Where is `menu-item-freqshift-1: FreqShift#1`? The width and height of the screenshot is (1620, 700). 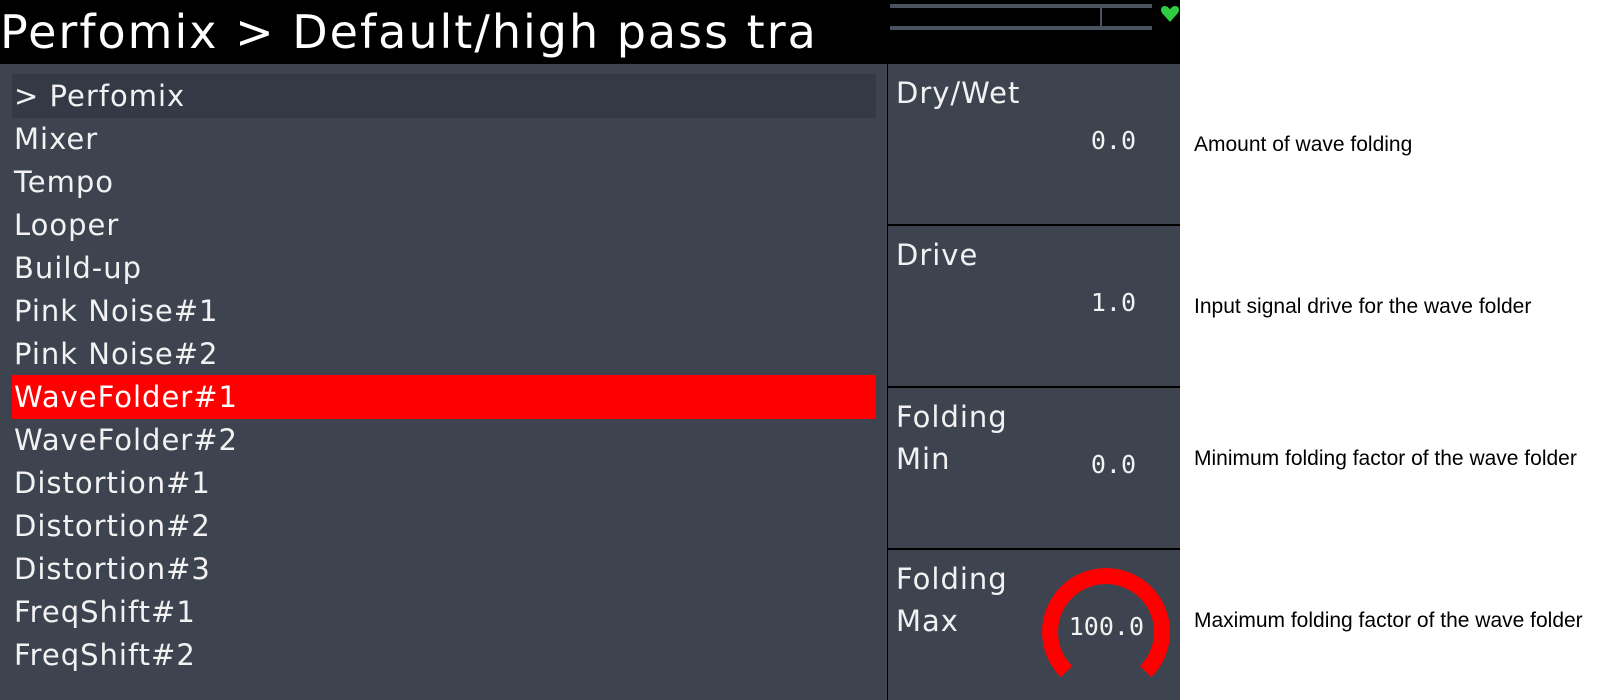
menu-item-freqshift-1: FreqShift#1 is located at coordinates (444, 612).